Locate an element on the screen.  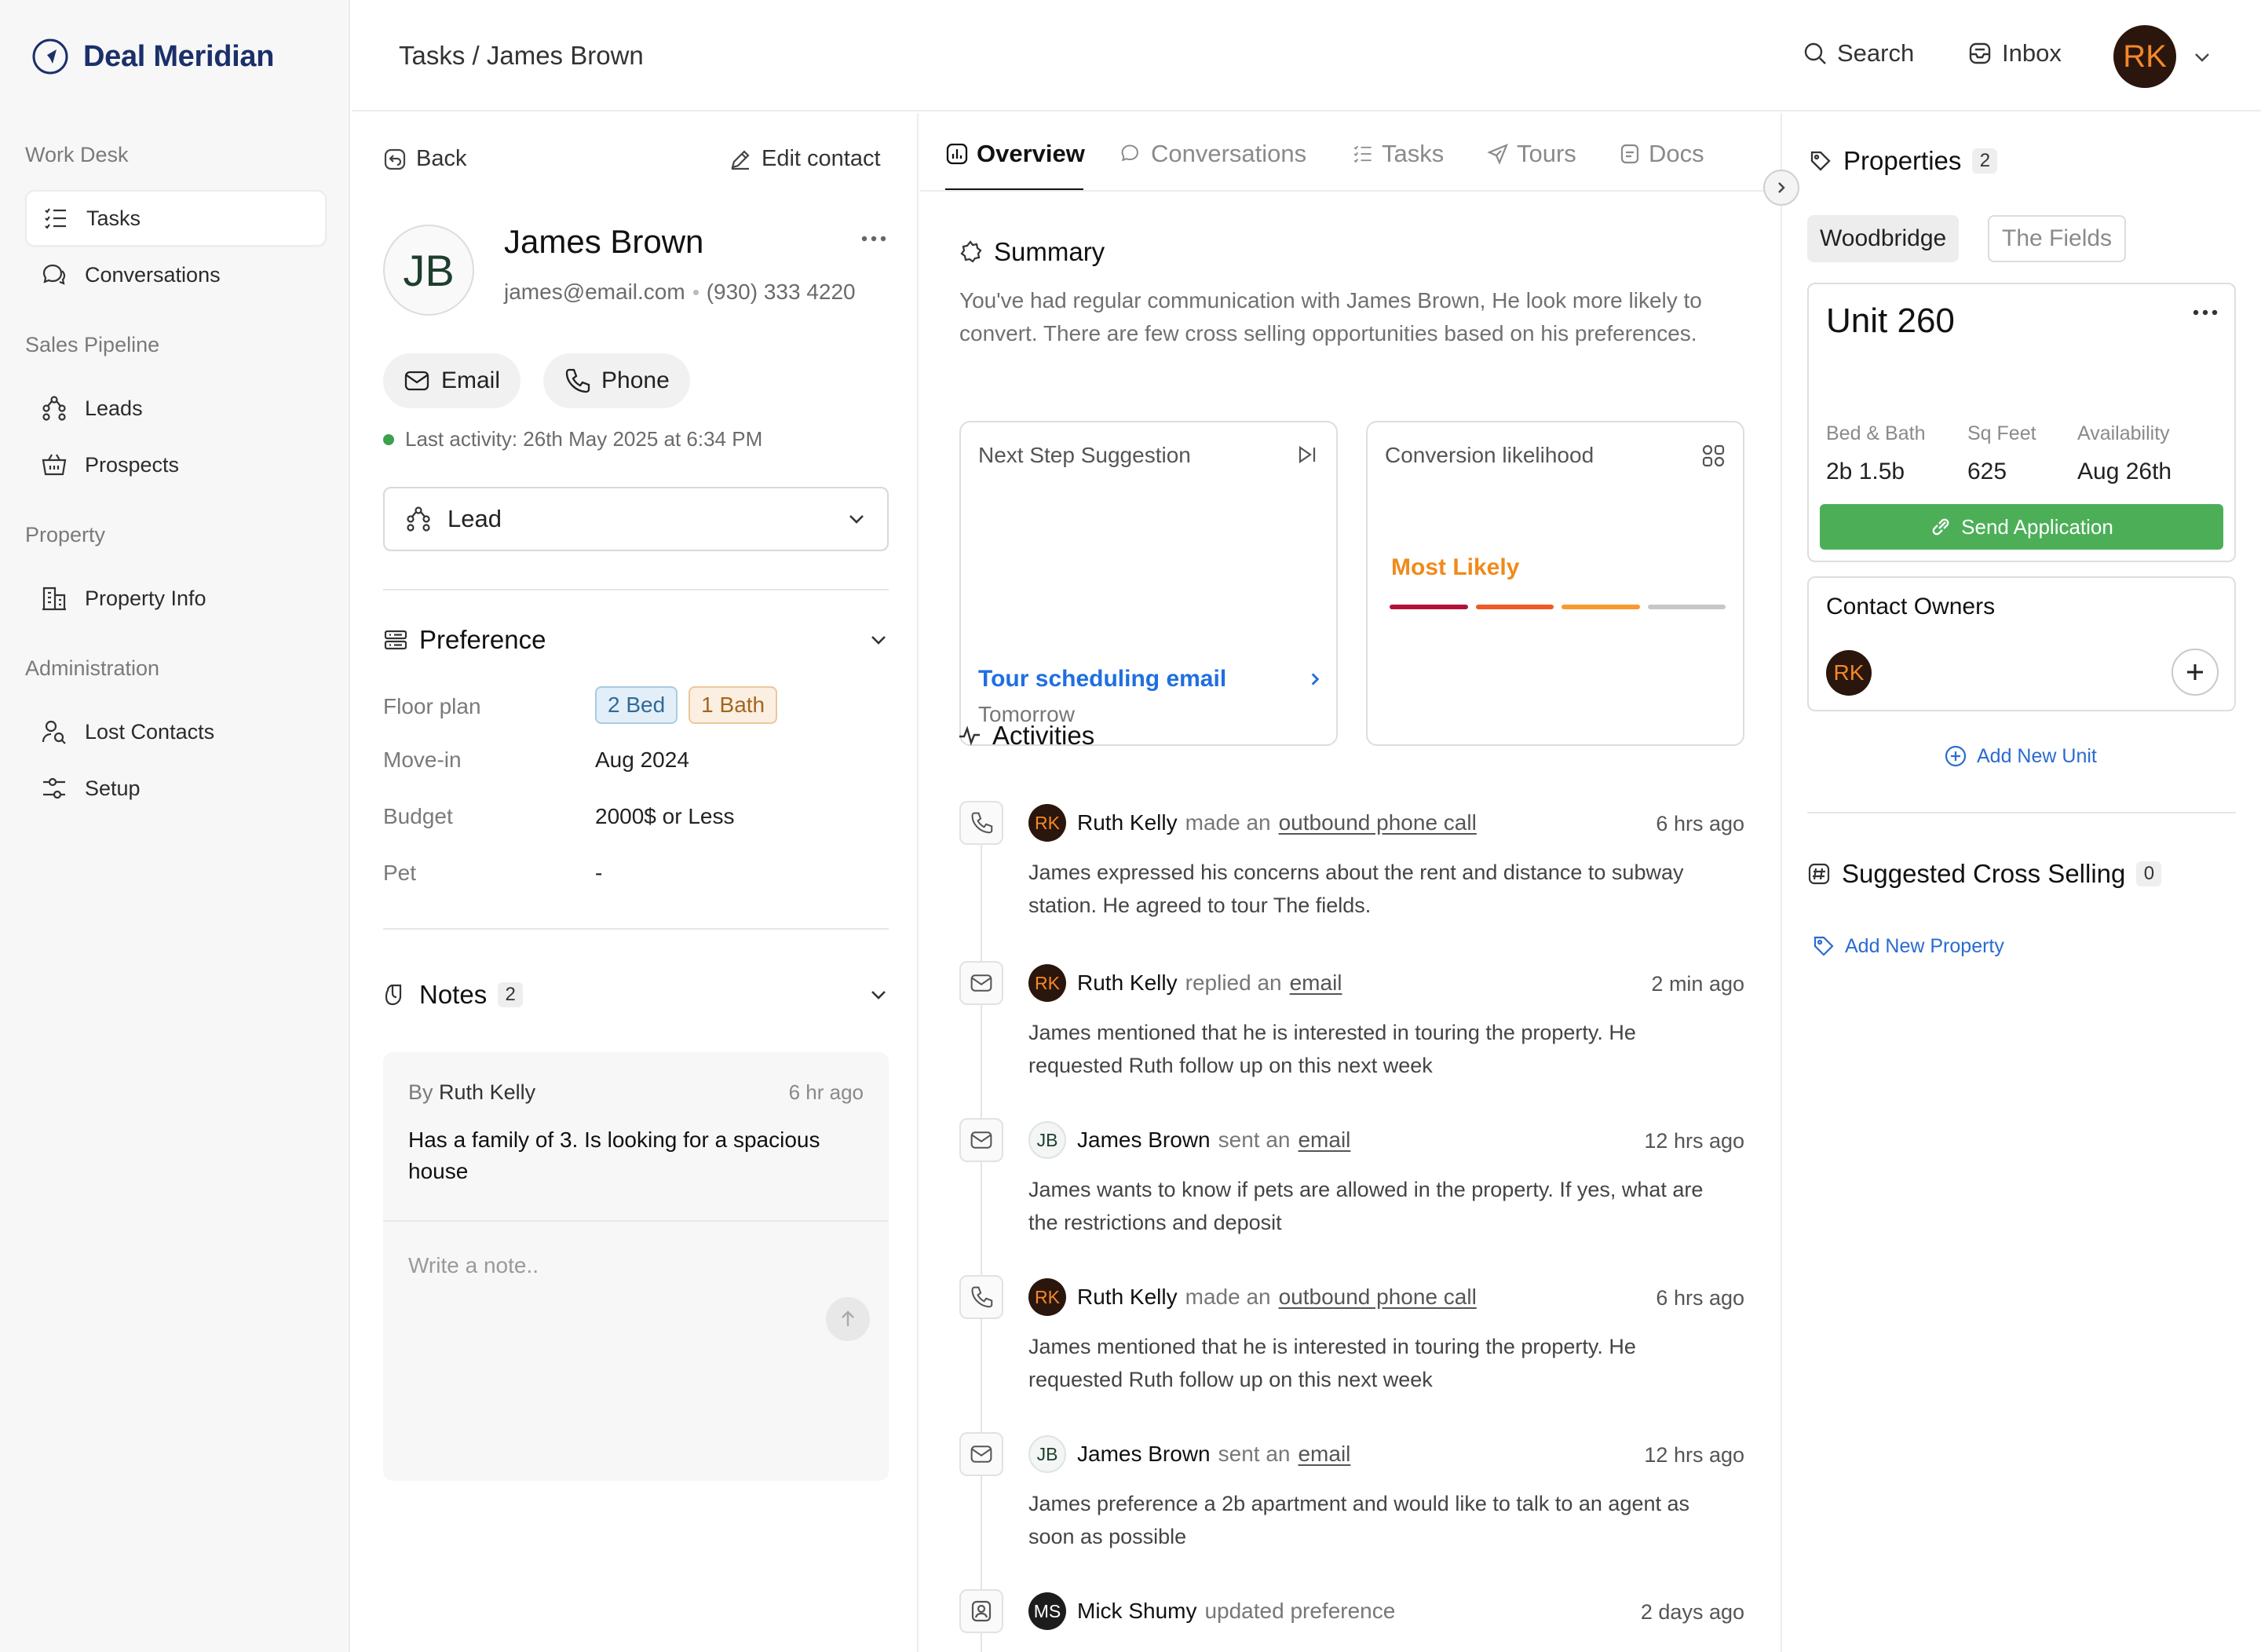
activity-verb: made an is located at coordinates (1228, 822).